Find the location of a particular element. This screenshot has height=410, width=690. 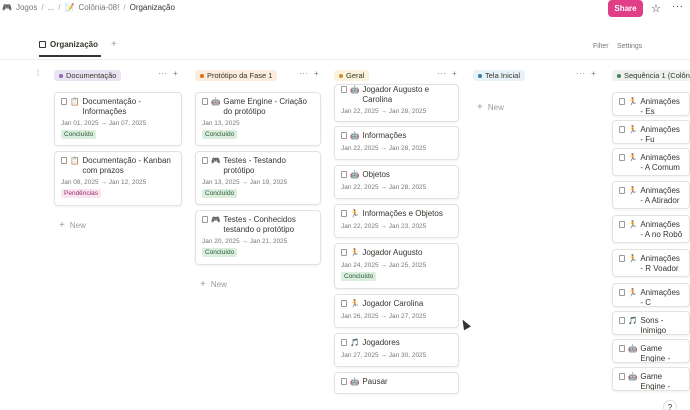

card: 🤖 Objetos Jan 22, 2025 → Jan 28, 2025 is located at coordinates (396, 182).